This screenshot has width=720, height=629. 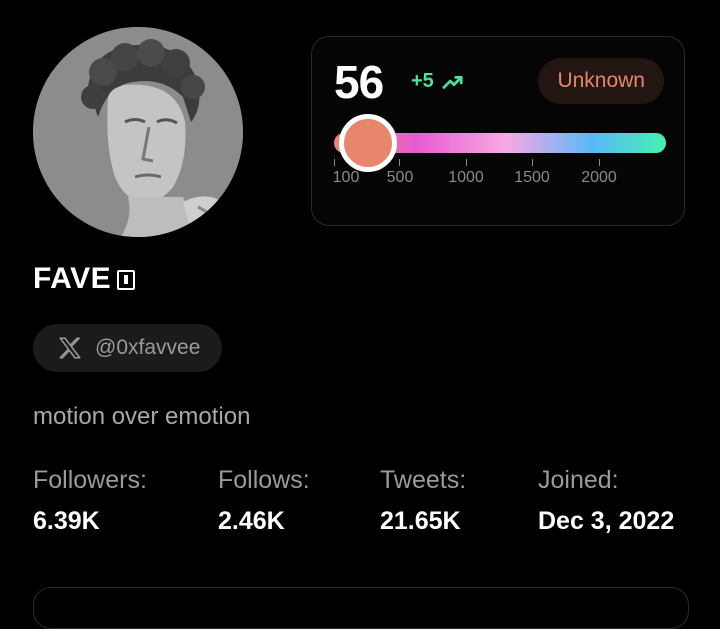 I want to click on scale-label: 500, so click(x=400, y=177).